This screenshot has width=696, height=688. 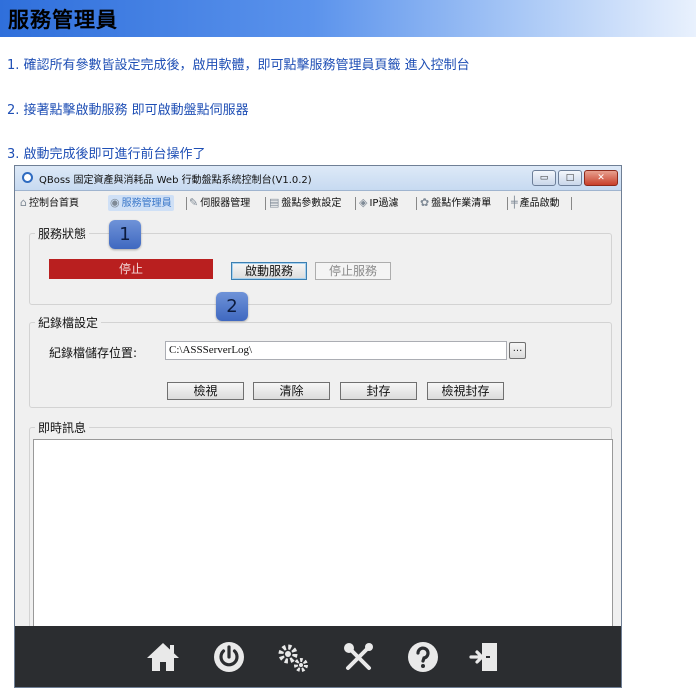 What do you see at coordinates (23, 202) in the screenshot?
I see `home-icon: ⌂` at bounding box center [23, 202].